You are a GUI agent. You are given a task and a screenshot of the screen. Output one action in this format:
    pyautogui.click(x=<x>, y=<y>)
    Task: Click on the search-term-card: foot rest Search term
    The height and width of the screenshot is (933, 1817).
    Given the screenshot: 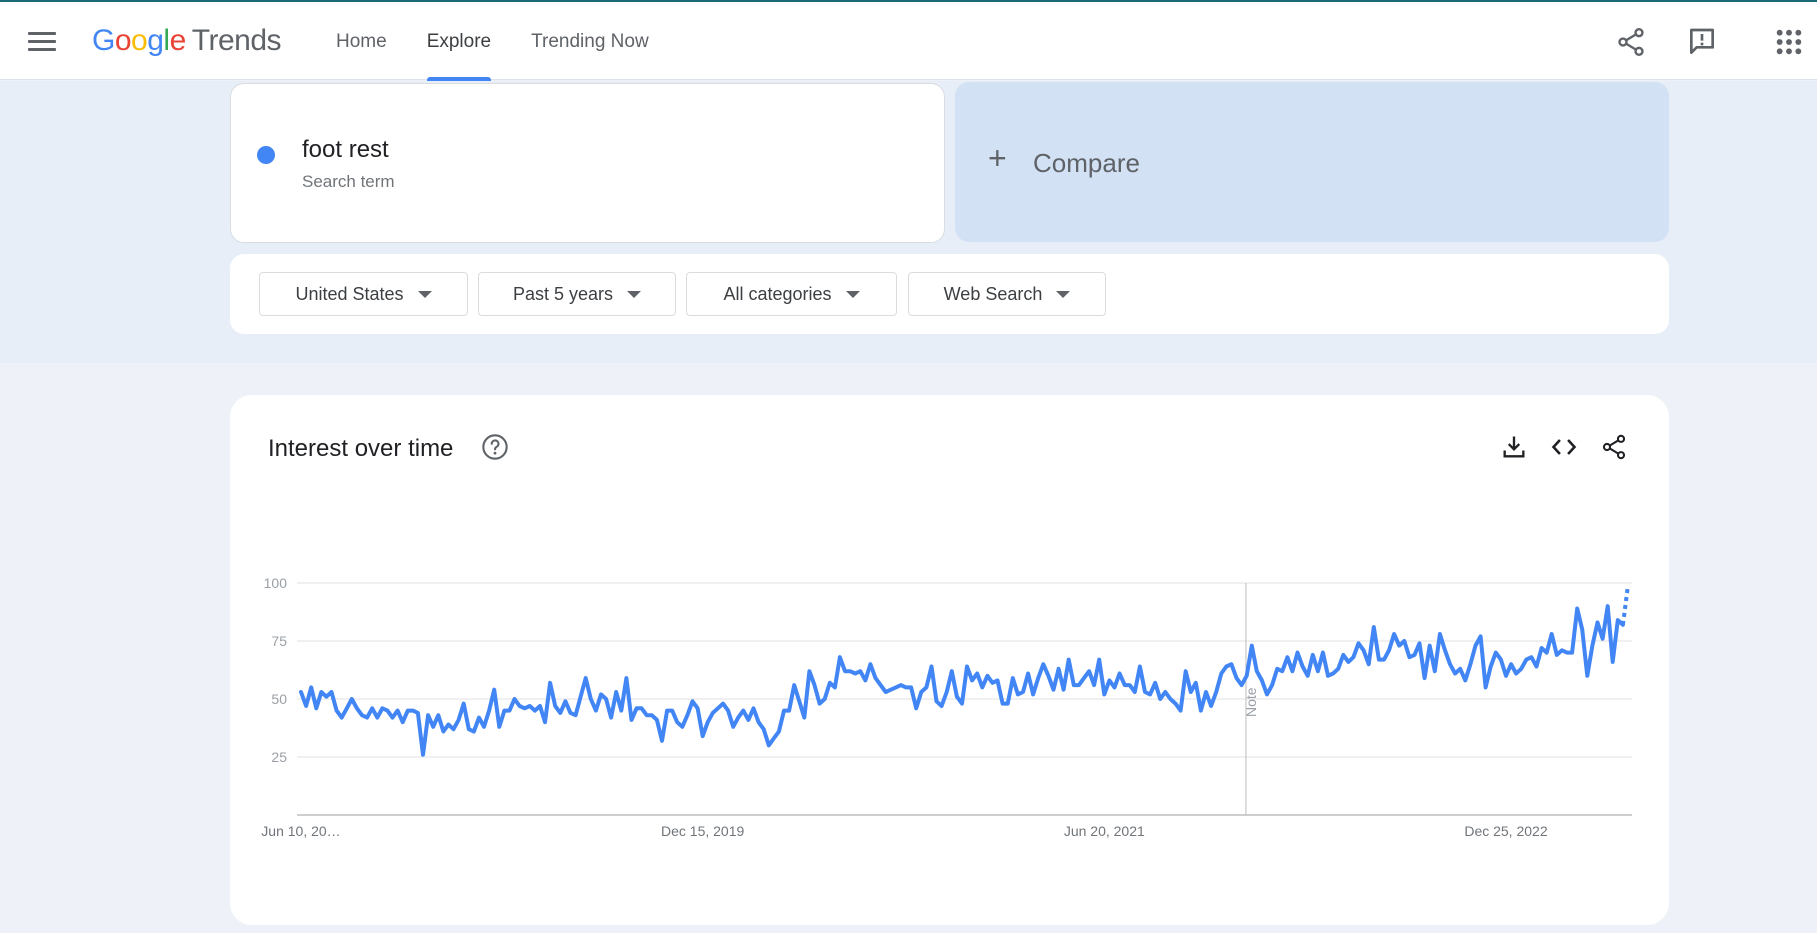 What is the action you would take?
    pyautogui.click(x=587, y=163)
    